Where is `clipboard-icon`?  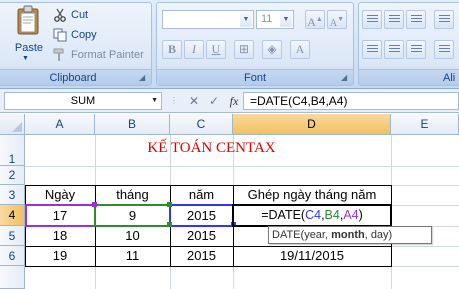 clipboard-icon is located at coordinates (28, 20).